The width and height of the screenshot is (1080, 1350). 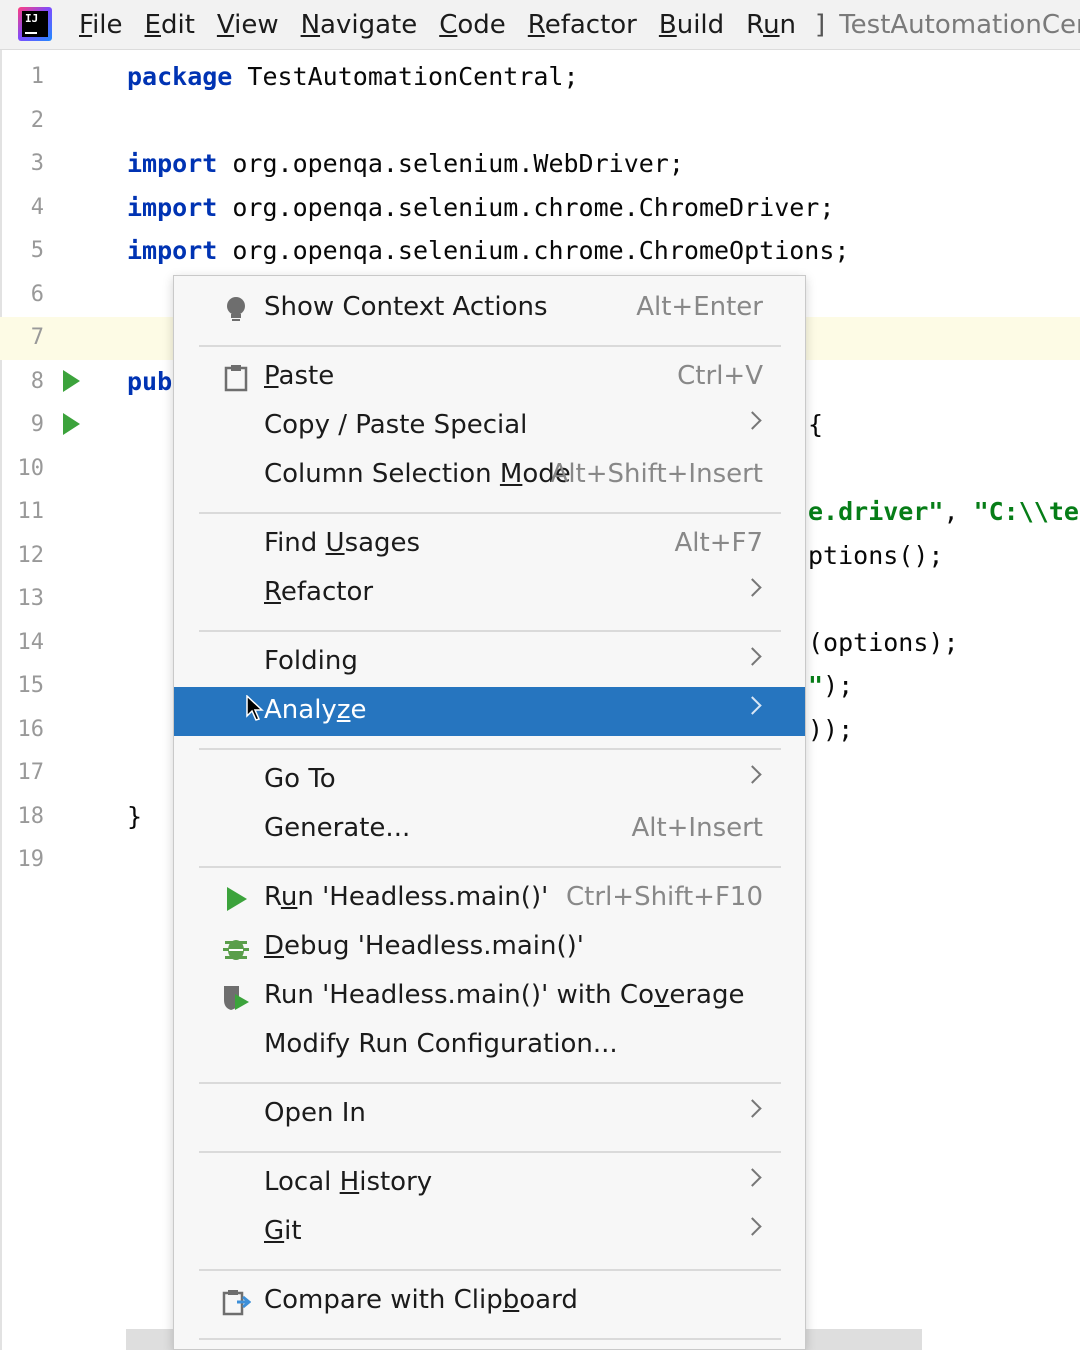 I want to click on menu-item-show-context-actions: Show Context Actions Alt+Enter, so click(x=489, y=308).